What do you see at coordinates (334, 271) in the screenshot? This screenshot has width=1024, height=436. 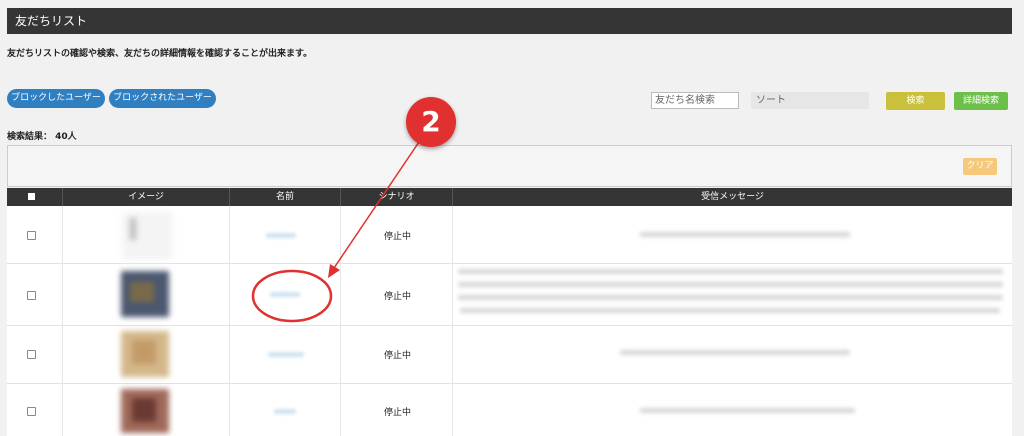 I see `arrow-head-icon` at bounding box center [334, 271].